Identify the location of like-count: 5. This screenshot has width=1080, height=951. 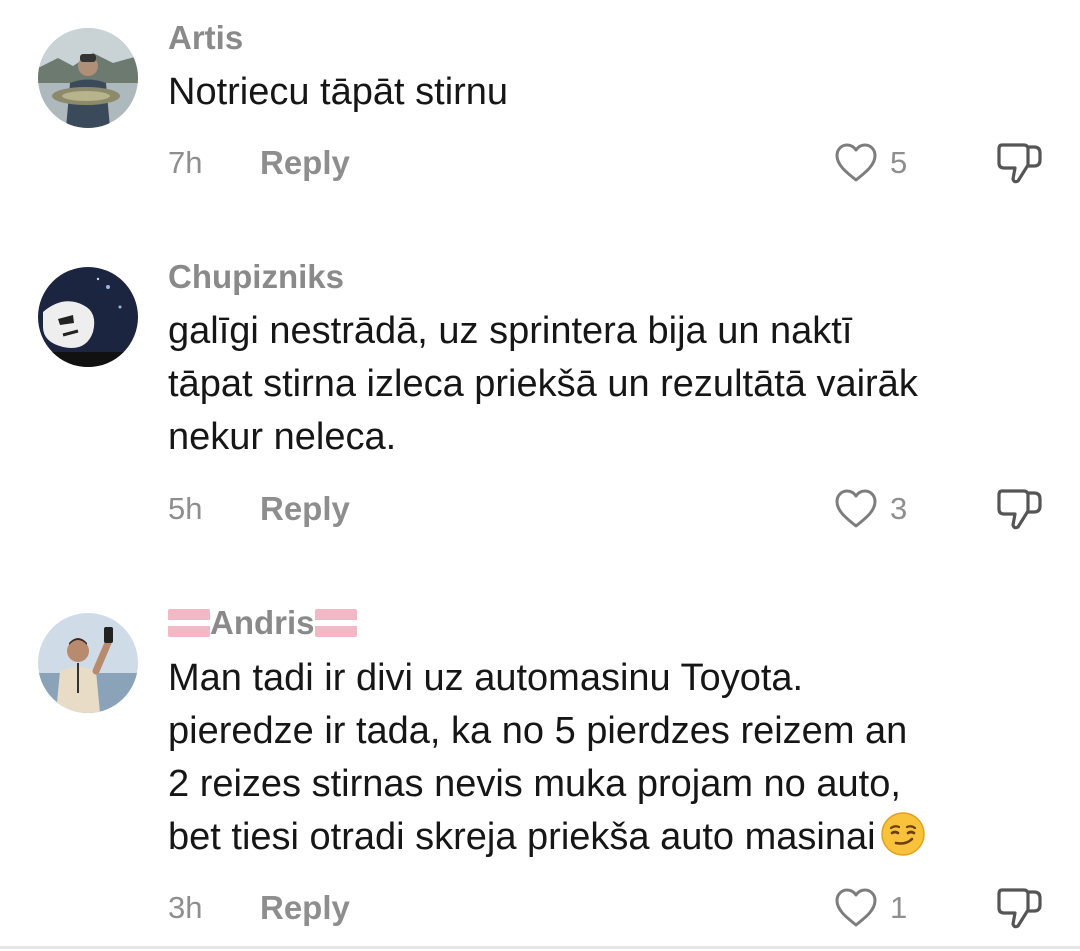
(899, 162).